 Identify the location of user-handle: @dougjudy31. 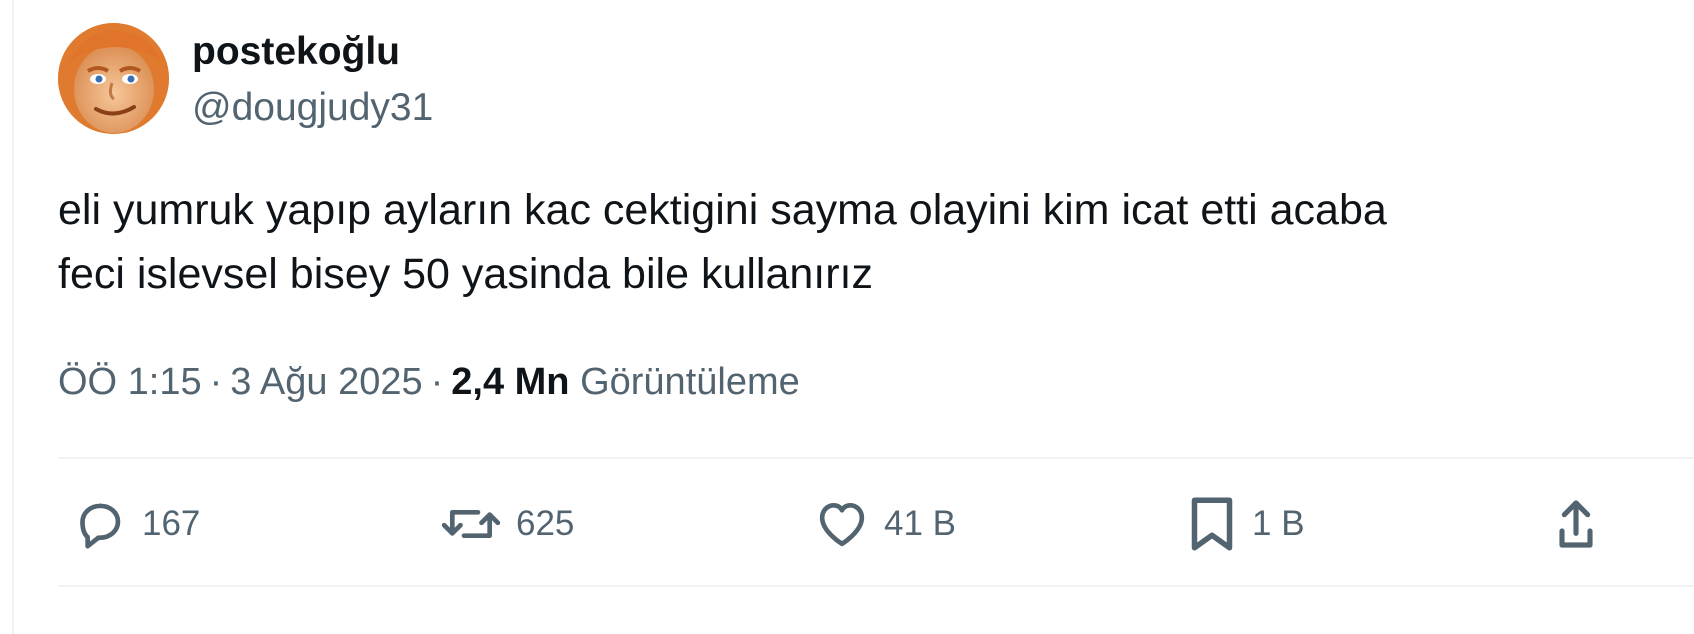
(312, 108).